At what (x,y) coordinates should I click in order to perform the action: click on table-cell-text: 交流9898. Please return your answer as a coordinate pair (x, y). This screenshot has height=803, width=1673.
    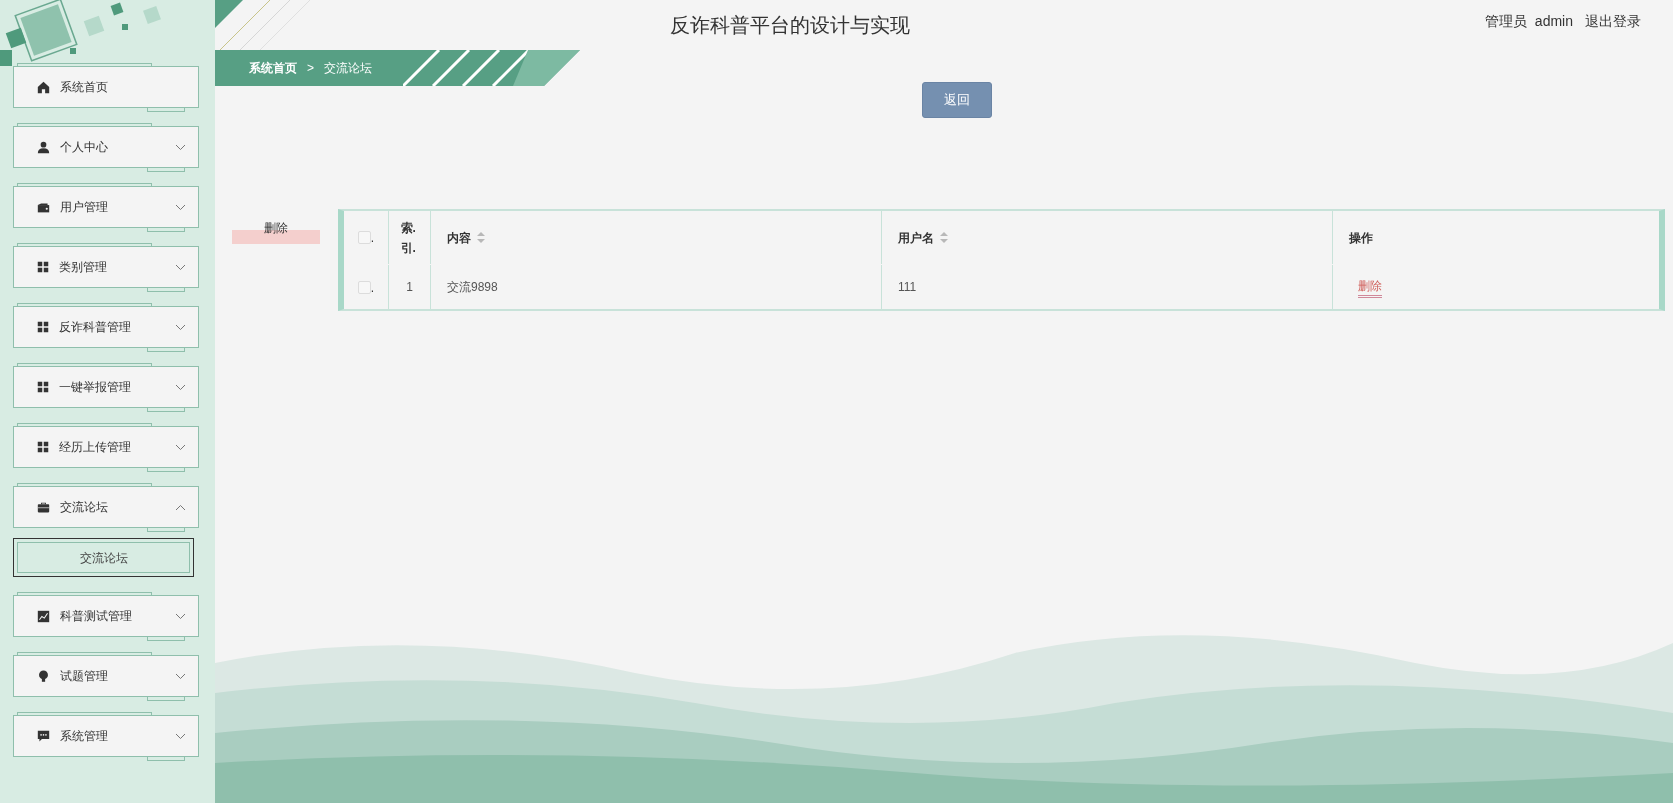
    Looking at the image, I should click on (472, 287).